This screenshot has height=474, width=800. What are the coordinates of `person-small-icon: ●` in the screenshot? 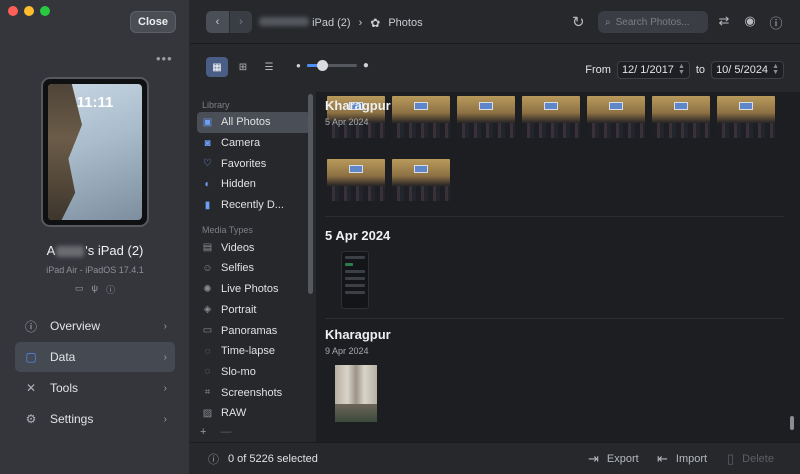 It's located at (298, 65).